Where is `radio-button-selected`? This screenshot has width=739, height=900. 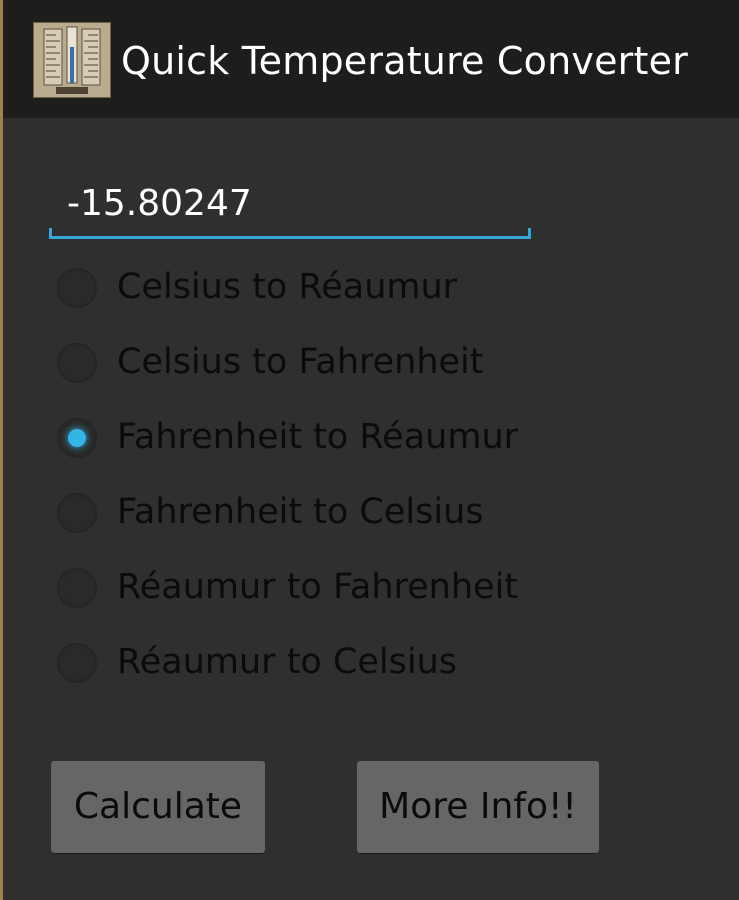 radio-button-selected is located at coordinates (77, 438).